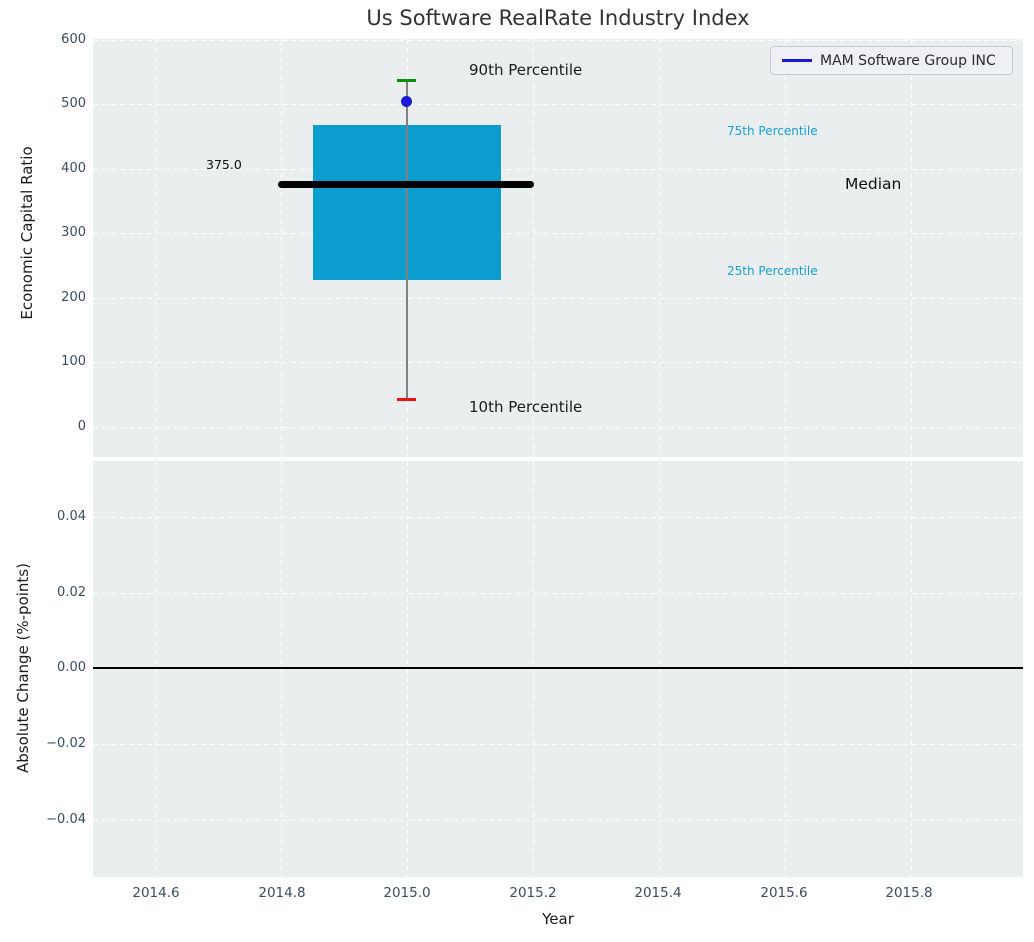 This screenshot has height=942, width=1034. What do you see at coordinates (73, 297) in the screenshot?
I see `ytick-top: 200` at bounding box center [73, 297].